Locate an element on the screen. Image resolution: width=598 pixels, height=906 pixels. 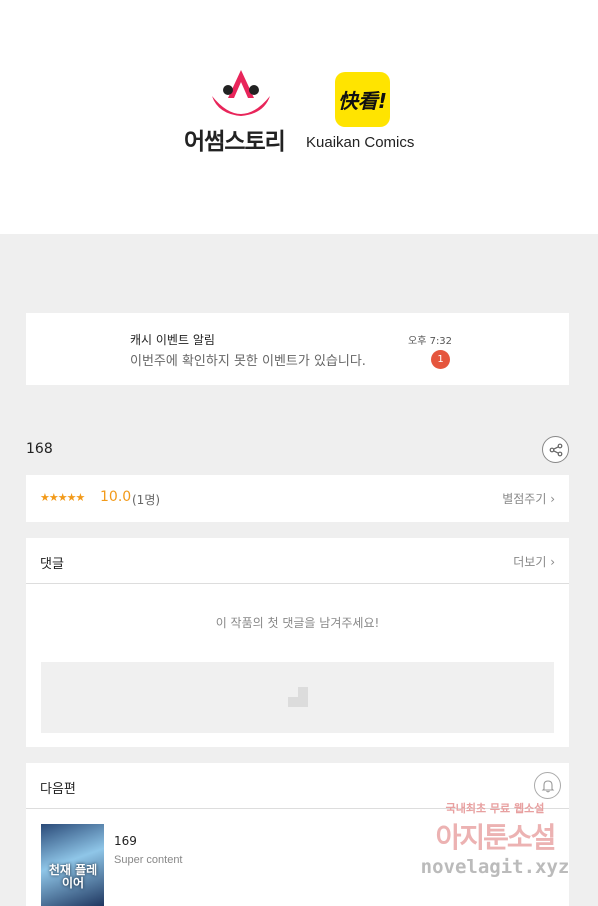
notification-title: 캐시 이벤트 알림 is located at coordinates (172, 340).